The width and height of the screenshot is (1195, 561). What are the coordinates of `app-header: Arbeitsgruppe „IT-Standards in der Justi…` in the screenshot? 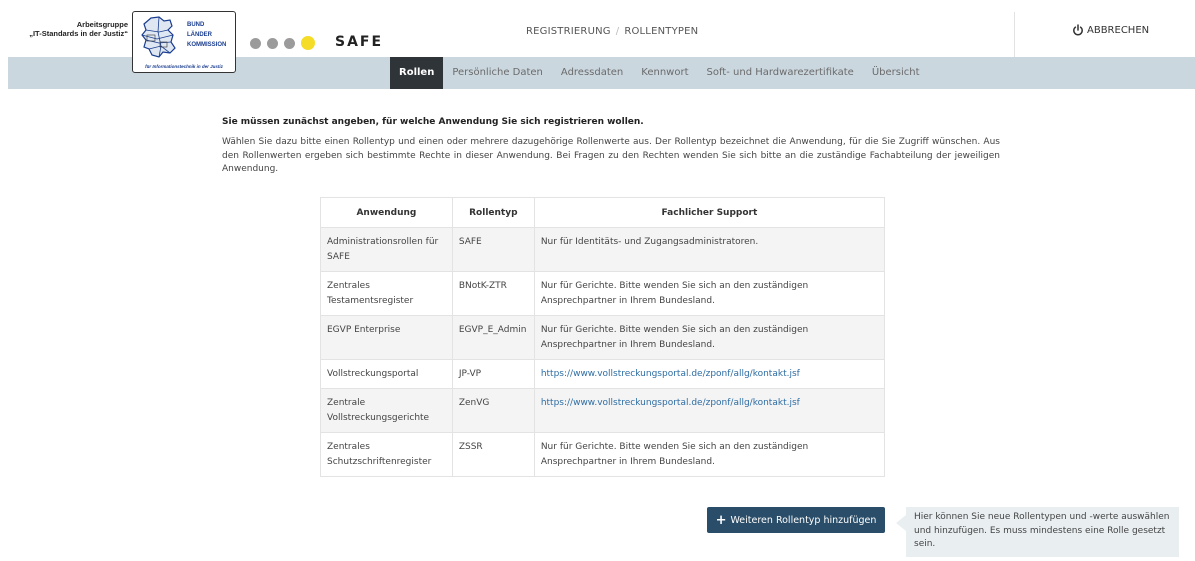 It's located at (597, 36).